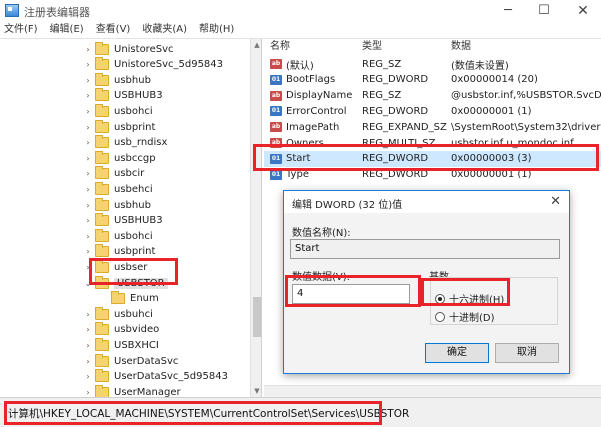  Describe the element at coordinates (125, 143) in the screenshot. I see `tree-item: › usb_rndisx` at that location.